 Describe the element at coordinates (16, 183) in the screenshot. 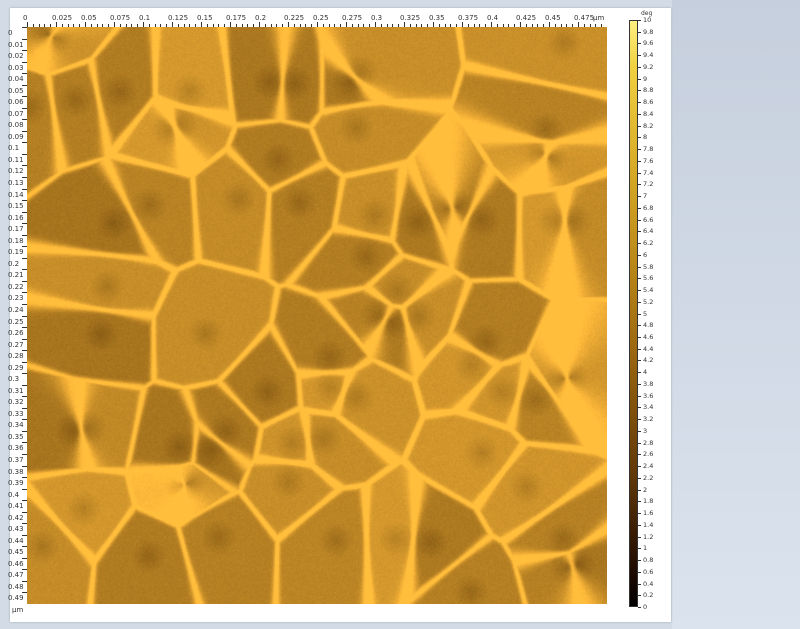

I see `y-tick-label: 0.13` at that location.